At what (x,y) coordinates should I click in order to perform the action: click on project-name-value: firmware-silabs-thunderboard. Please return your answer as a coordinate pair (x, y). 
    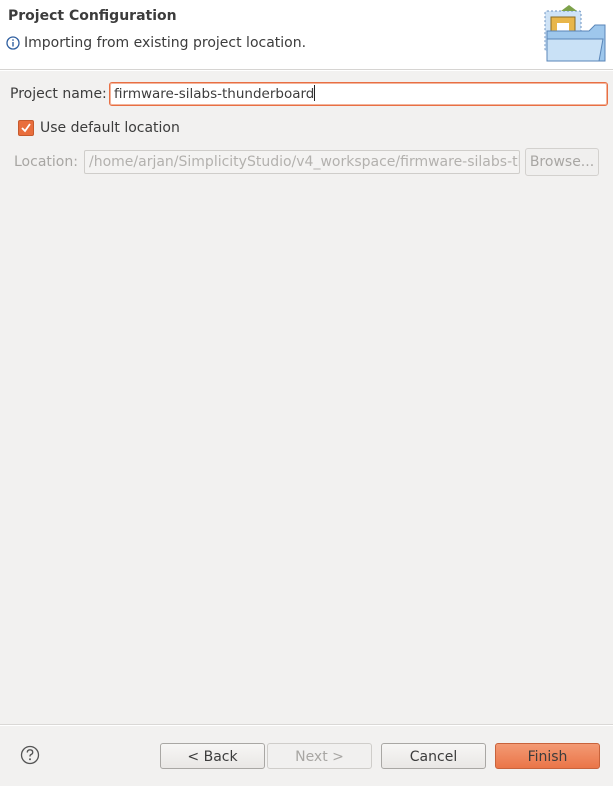
    Looking at the image, I should click on (214, 94).